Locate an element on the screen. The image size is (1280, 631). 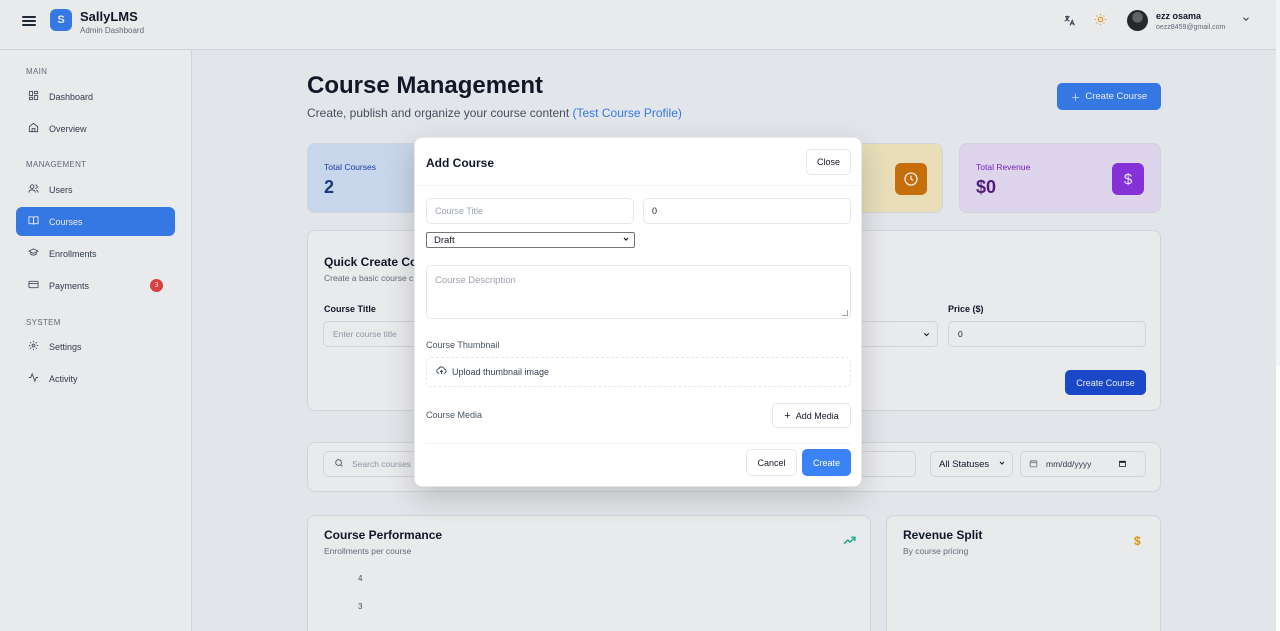
upload-thumbnail-button: Upload thumbnail image is located at coordinates (638, 372).